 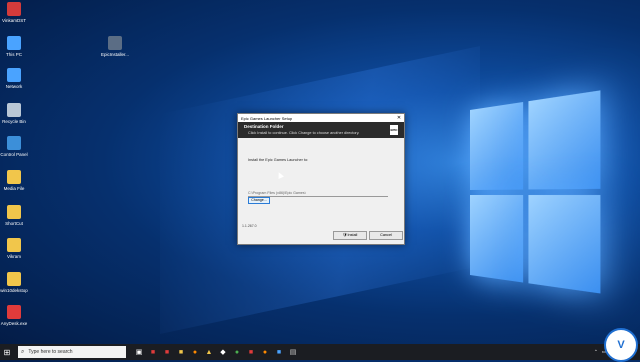 I want to click on desktop-icon: Control Panel, so click(x=14, y=146).